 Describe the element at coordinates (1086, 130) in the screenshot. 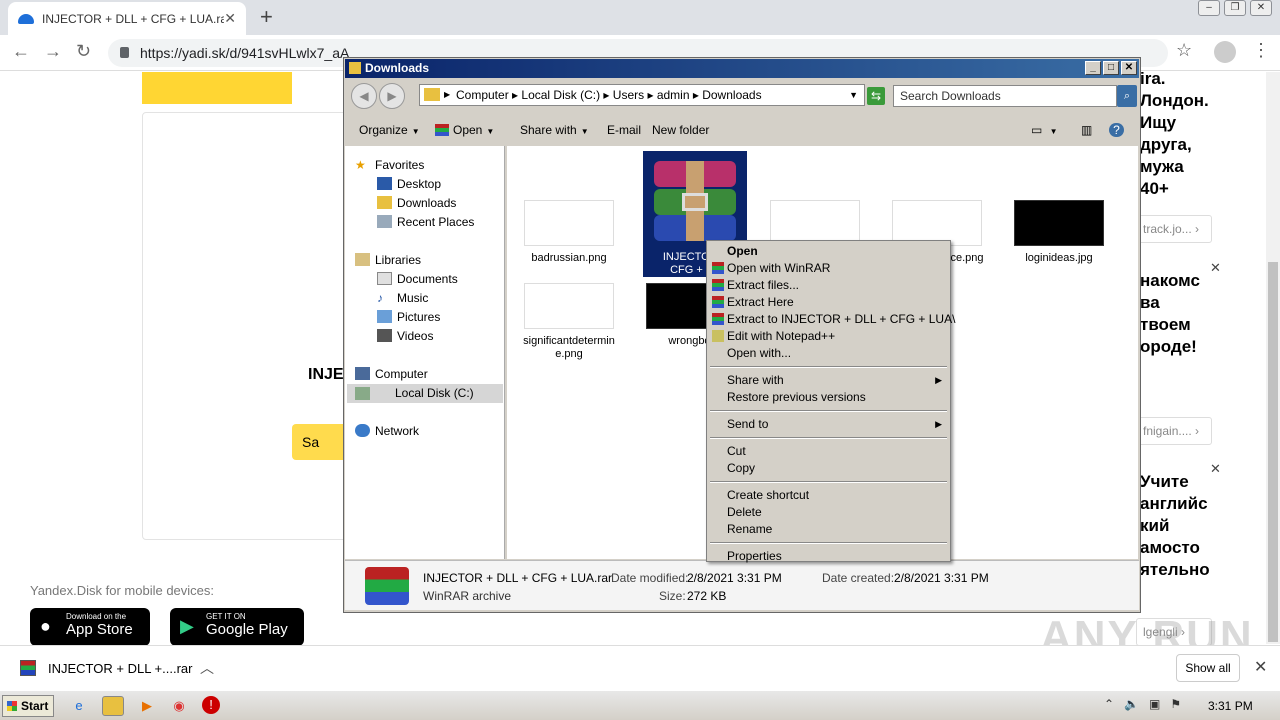

I see `preview-pane-icon: ▥` at that location.